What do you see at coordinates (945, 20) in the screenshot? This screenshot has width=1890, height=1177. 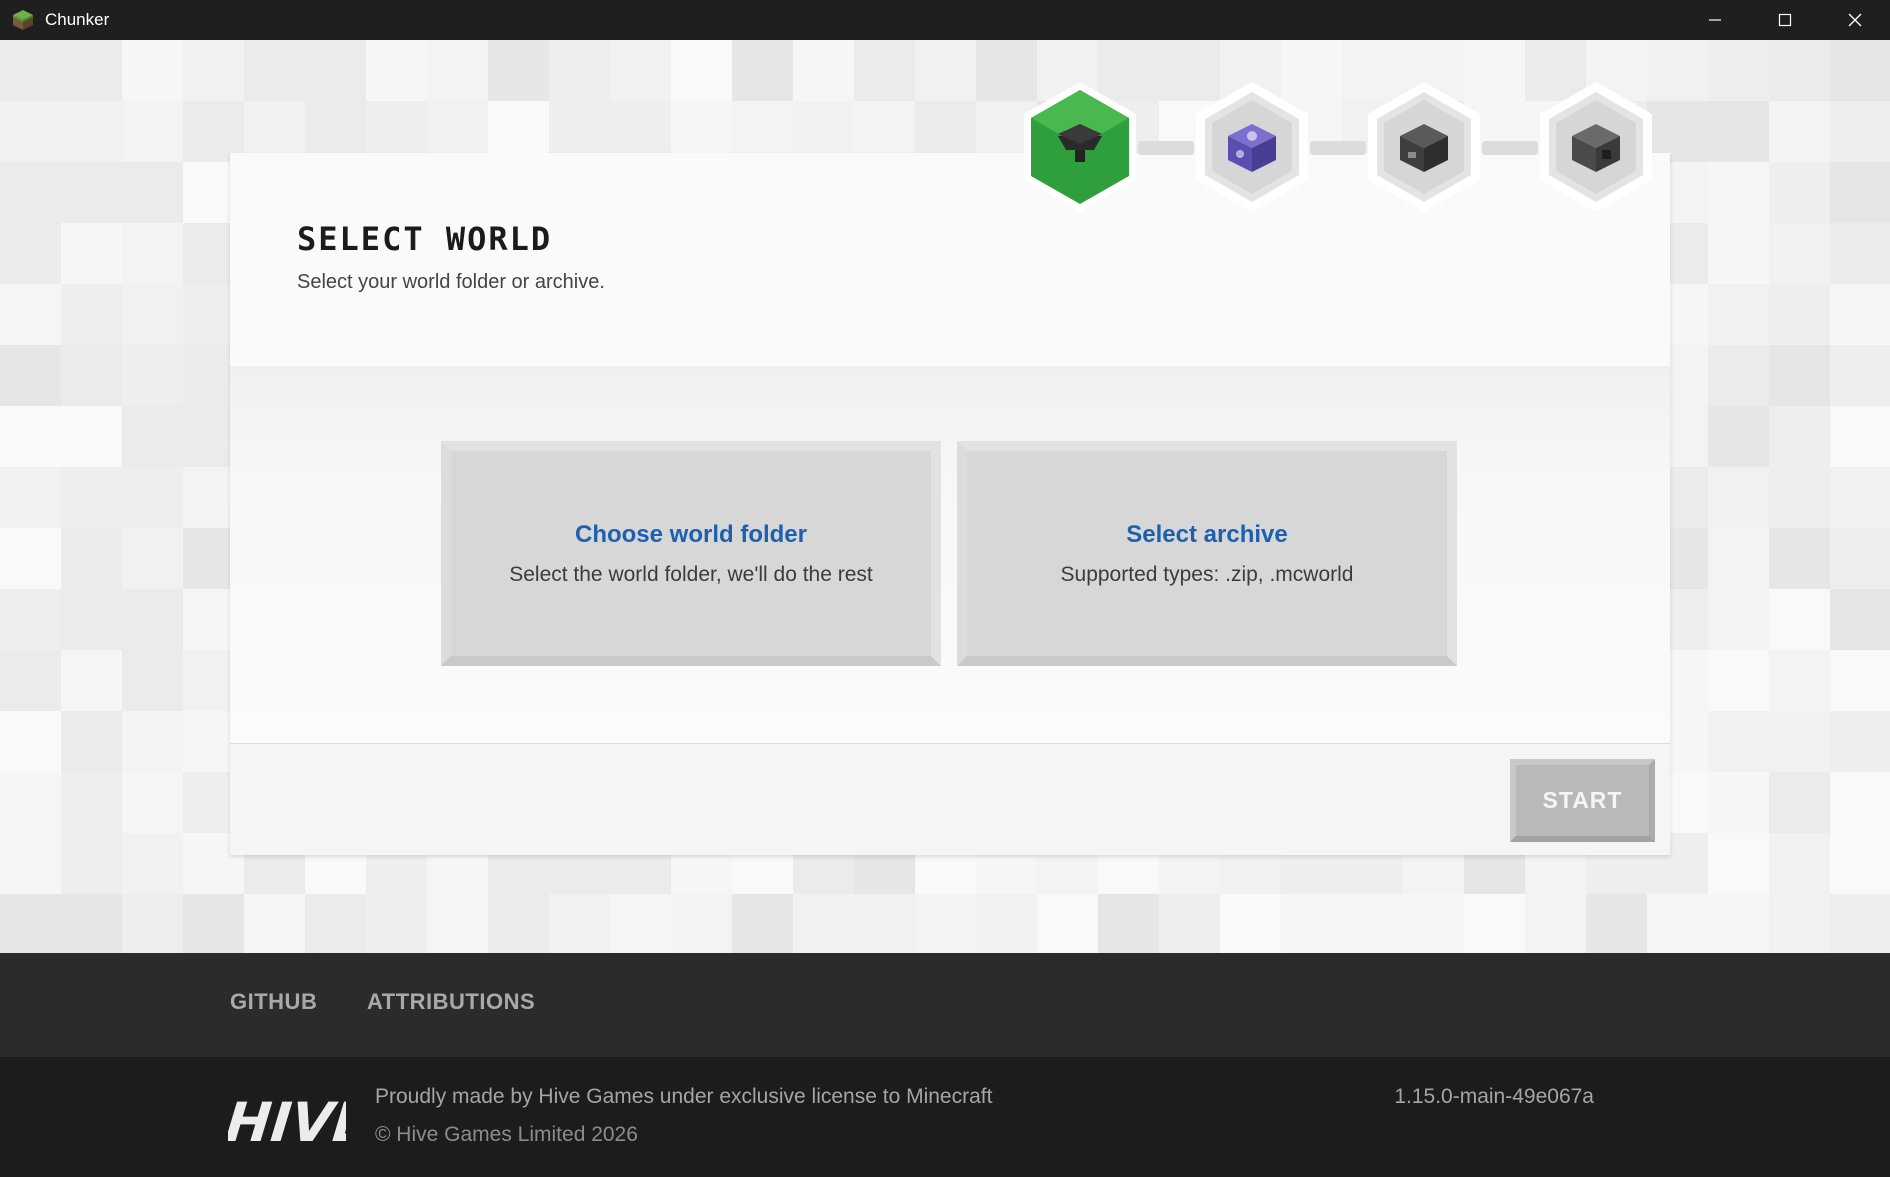 I see `title-bar: Chunker` at bounding box center [945, 20].